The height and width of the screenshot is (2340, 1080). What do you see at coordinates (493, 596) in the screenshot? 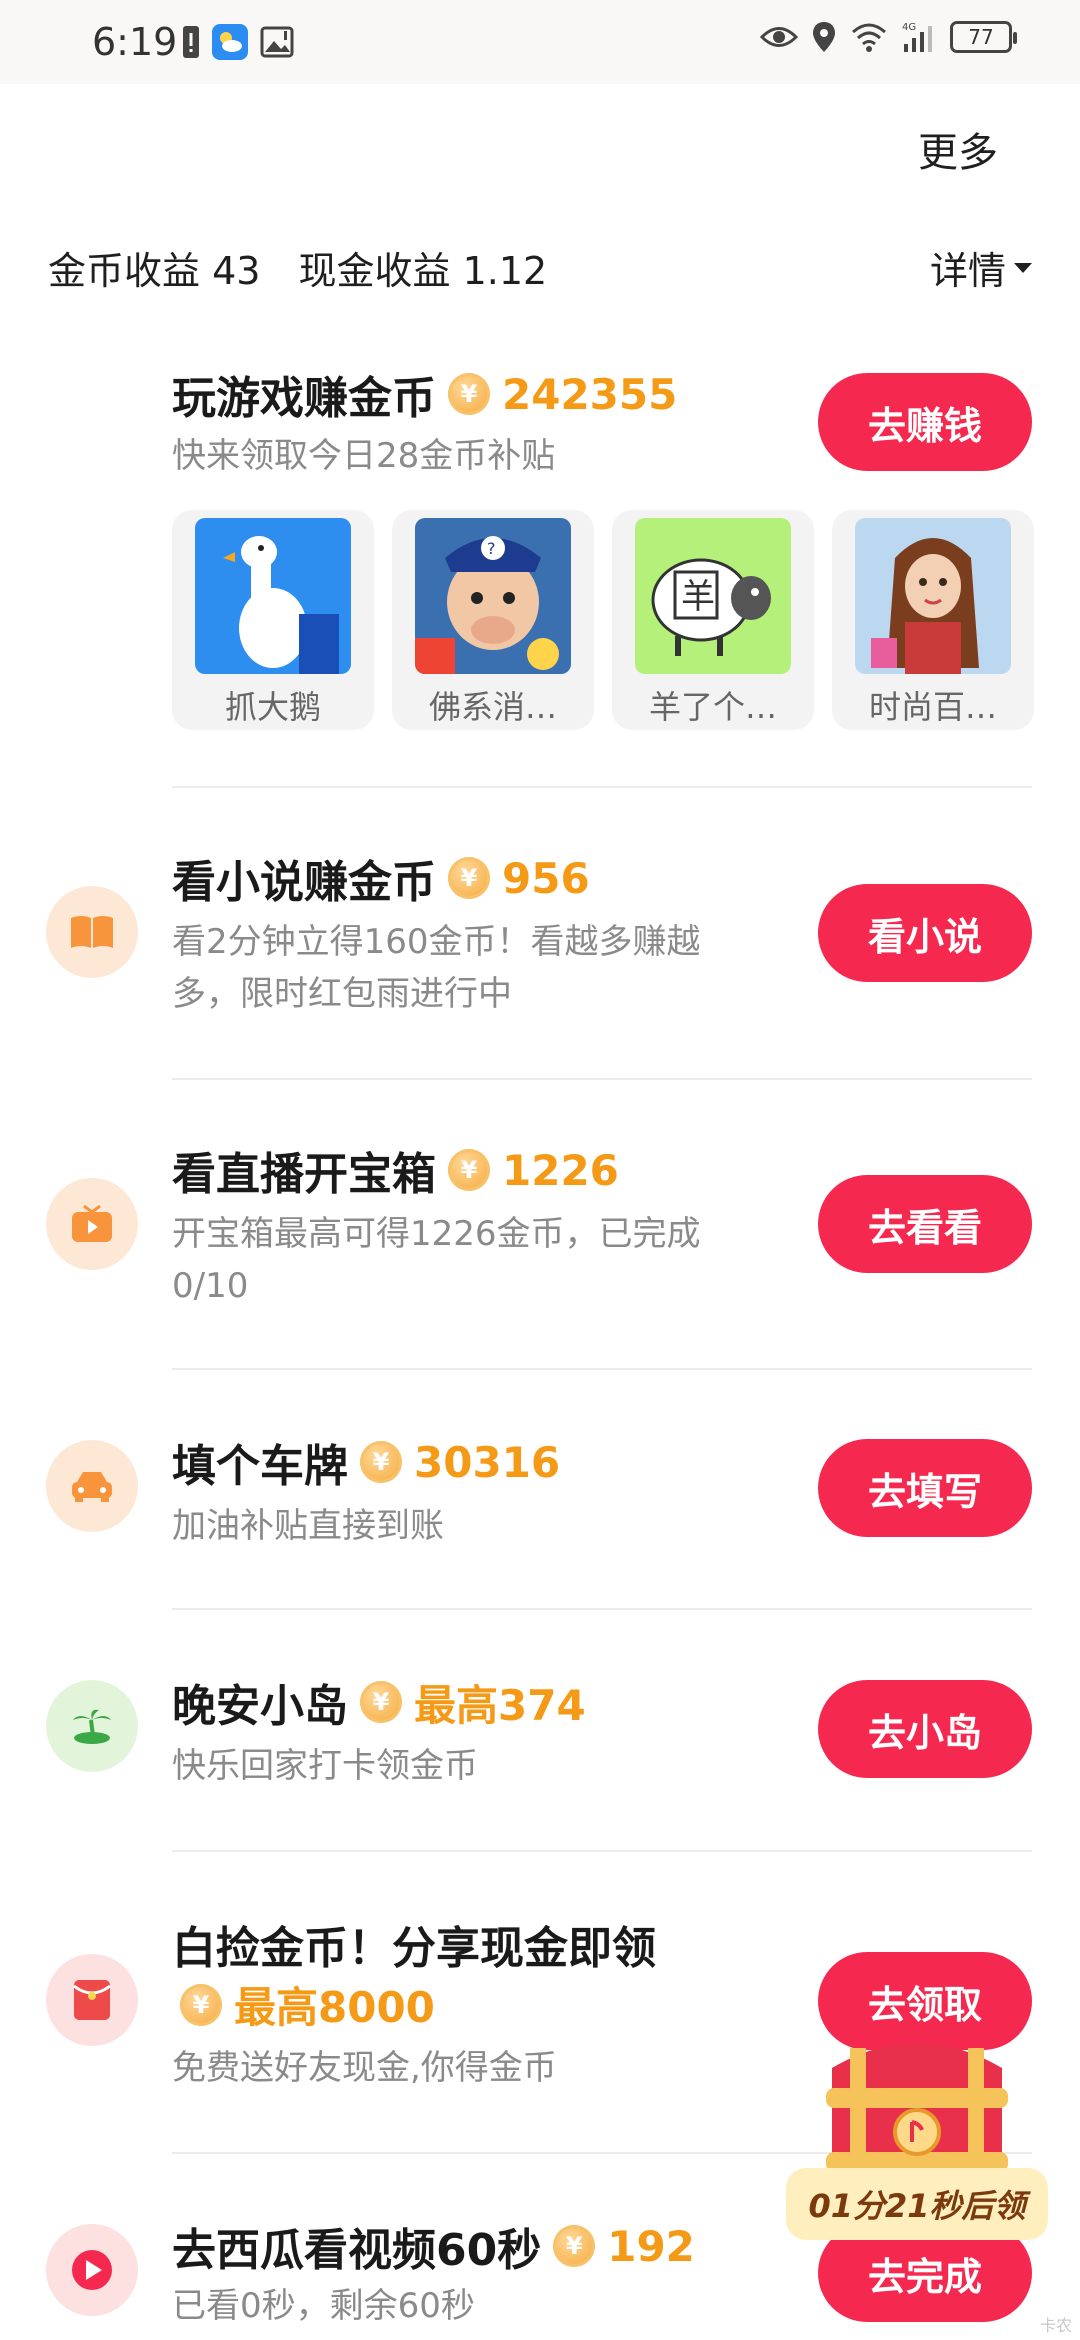
I see `cow-game-icon: ?` at bounding box center [493, 596].